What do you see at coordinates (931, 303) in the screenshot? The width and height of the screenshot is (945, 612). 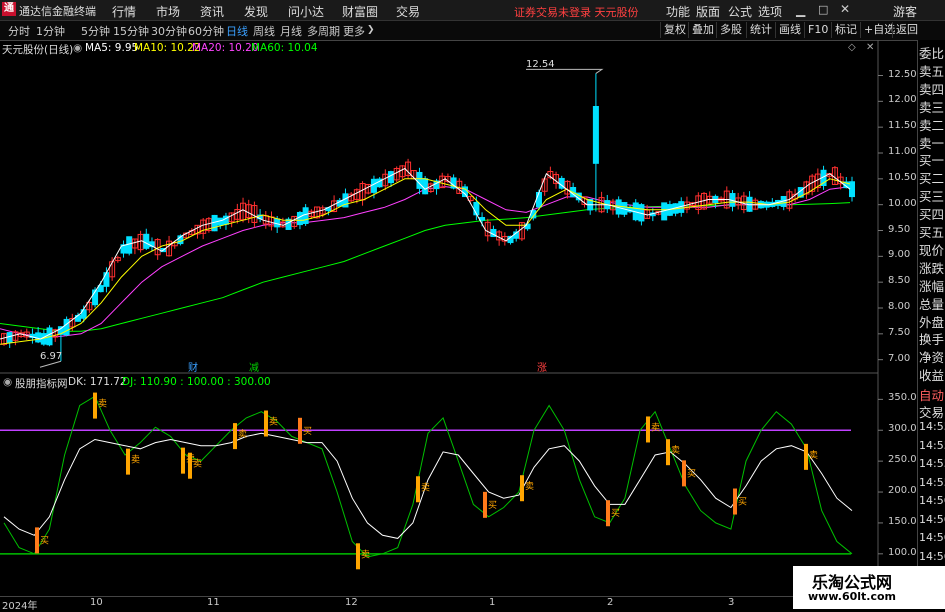 I see `side-item: 总量` at bounding box center [931, 303].